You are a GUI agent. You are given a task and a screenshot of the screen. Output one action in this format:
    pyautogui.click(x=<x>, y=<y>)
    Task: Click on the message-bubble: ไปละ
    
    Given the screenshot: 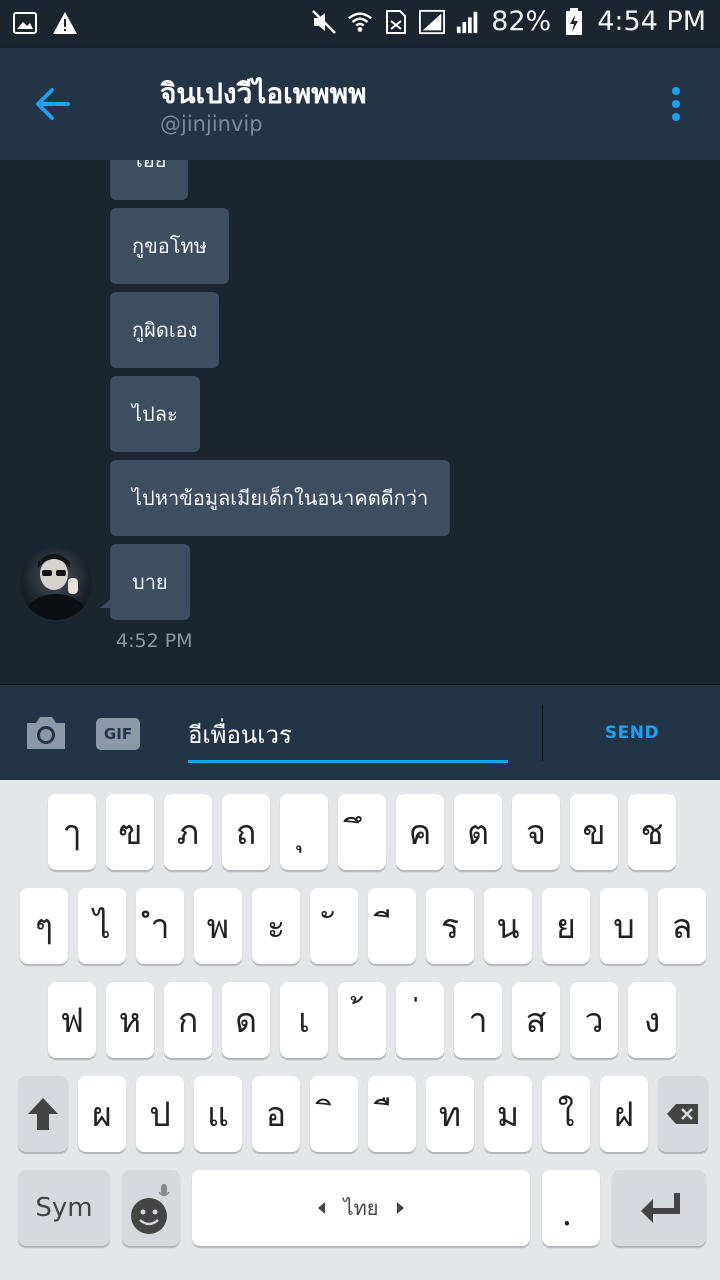 What is the action you would take?
    pyautogui.click(x=155, y=414)
    